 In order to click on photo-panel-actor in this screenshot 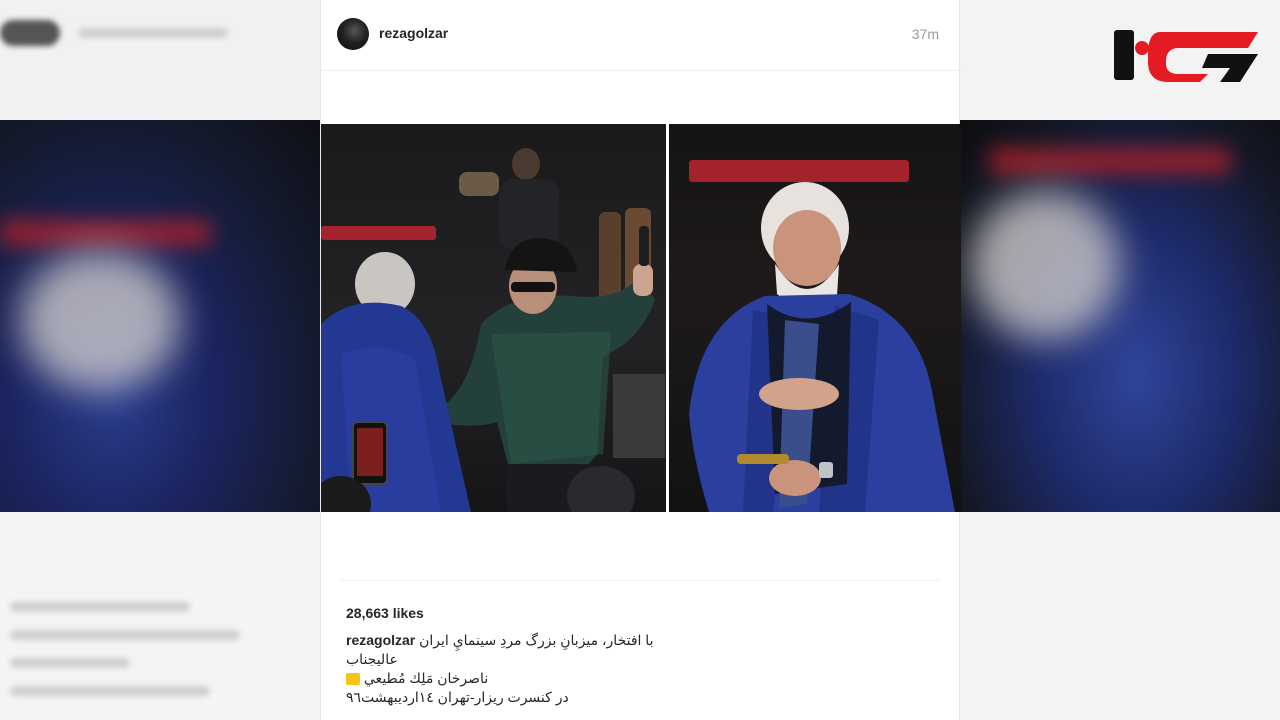, I will do `click(815, 318)`.